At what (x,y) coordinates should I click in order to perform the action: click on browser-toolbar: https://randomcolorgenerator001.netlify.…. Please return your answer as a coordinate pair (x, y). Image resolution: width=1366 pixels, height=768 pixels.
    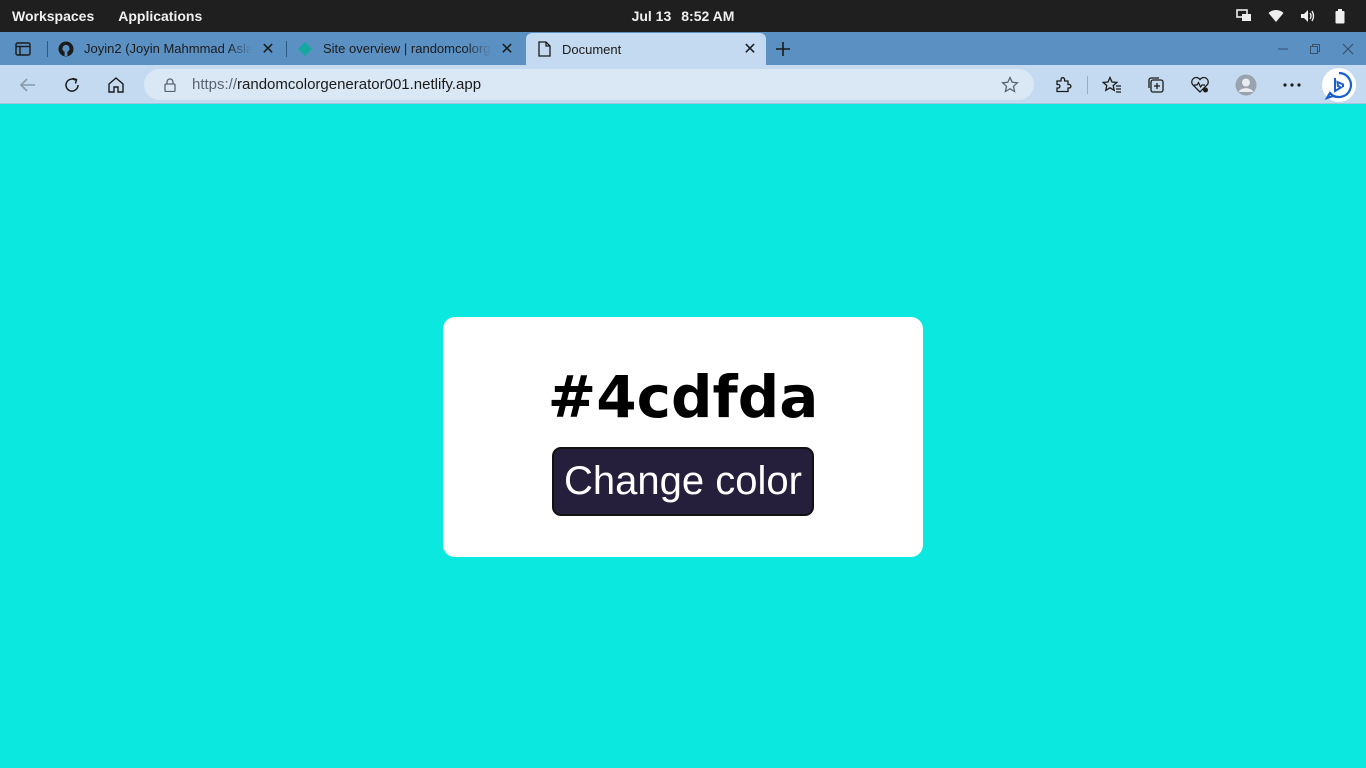
    Looking at the image, I should click on (683, 84).